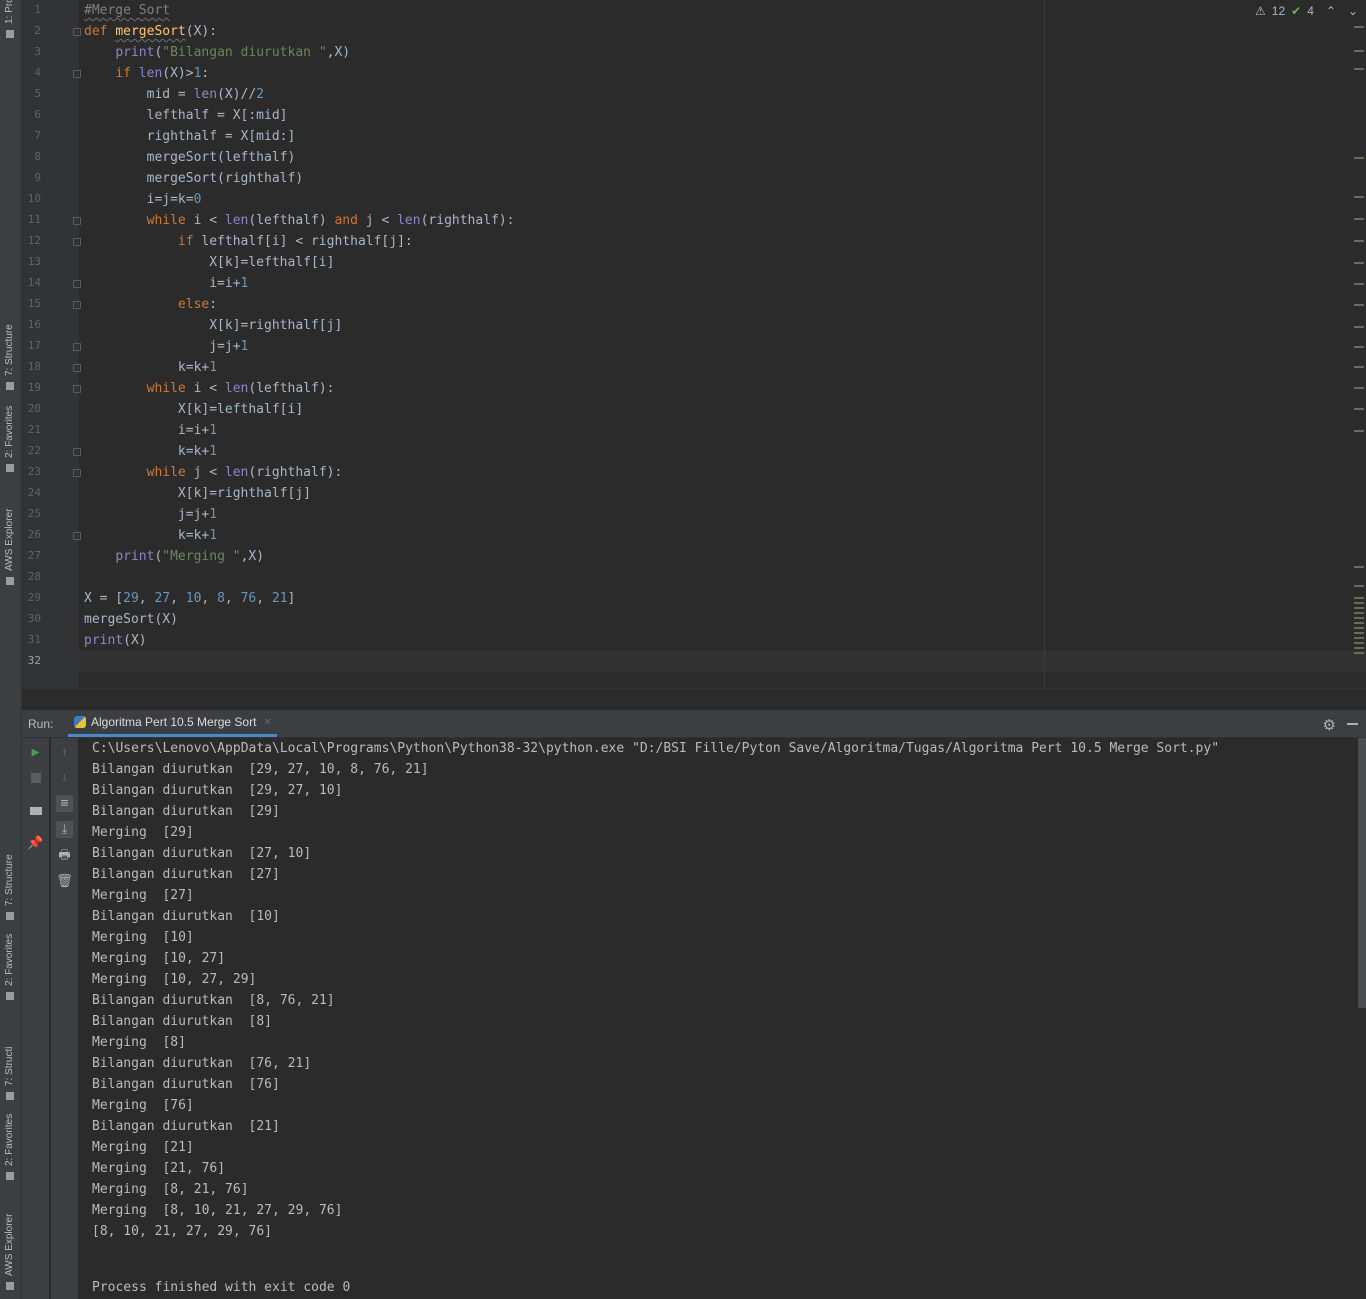  What do you see at coordinates (34, 345) in the screenshot?
I see `line-number: 17` at bounding box center [34, 345].